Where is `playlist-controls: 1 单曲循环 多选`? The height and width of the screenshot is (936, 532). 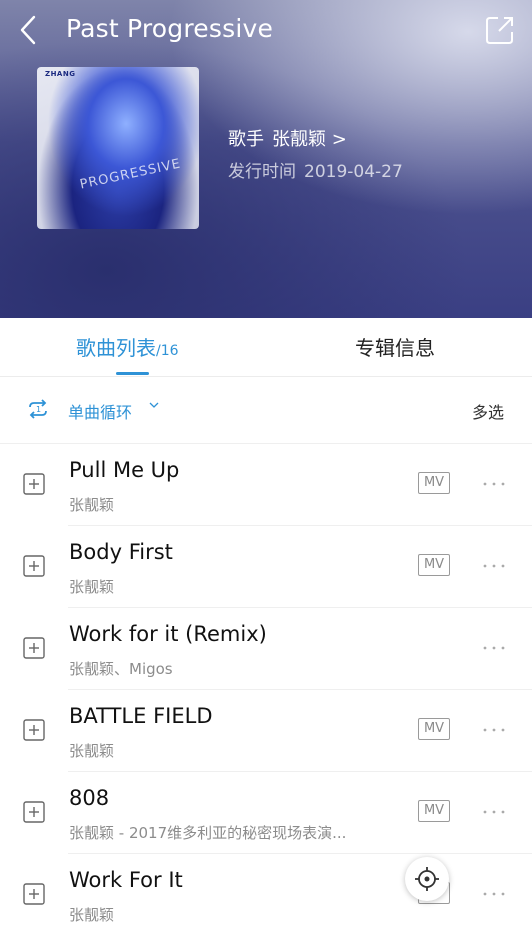
playlist-controls: 1 单曲循环 多选 is located at coordinates (266, 410).